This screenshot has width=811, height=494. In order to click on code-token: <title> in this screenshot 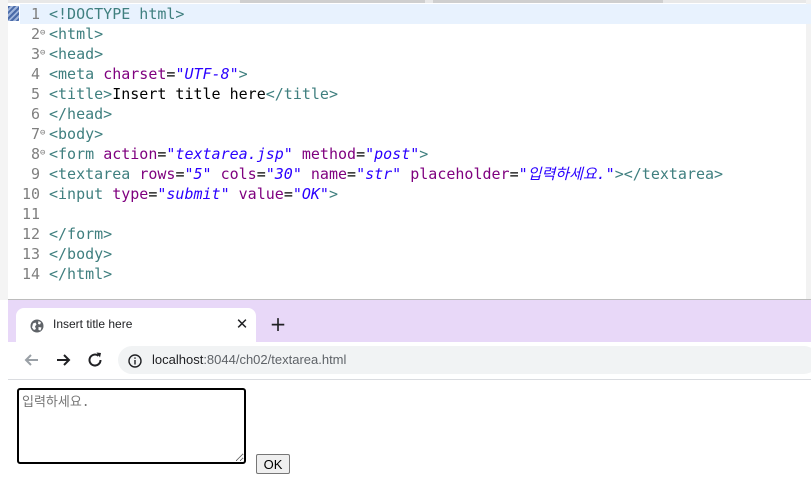, I will do `click(81, 94)`.